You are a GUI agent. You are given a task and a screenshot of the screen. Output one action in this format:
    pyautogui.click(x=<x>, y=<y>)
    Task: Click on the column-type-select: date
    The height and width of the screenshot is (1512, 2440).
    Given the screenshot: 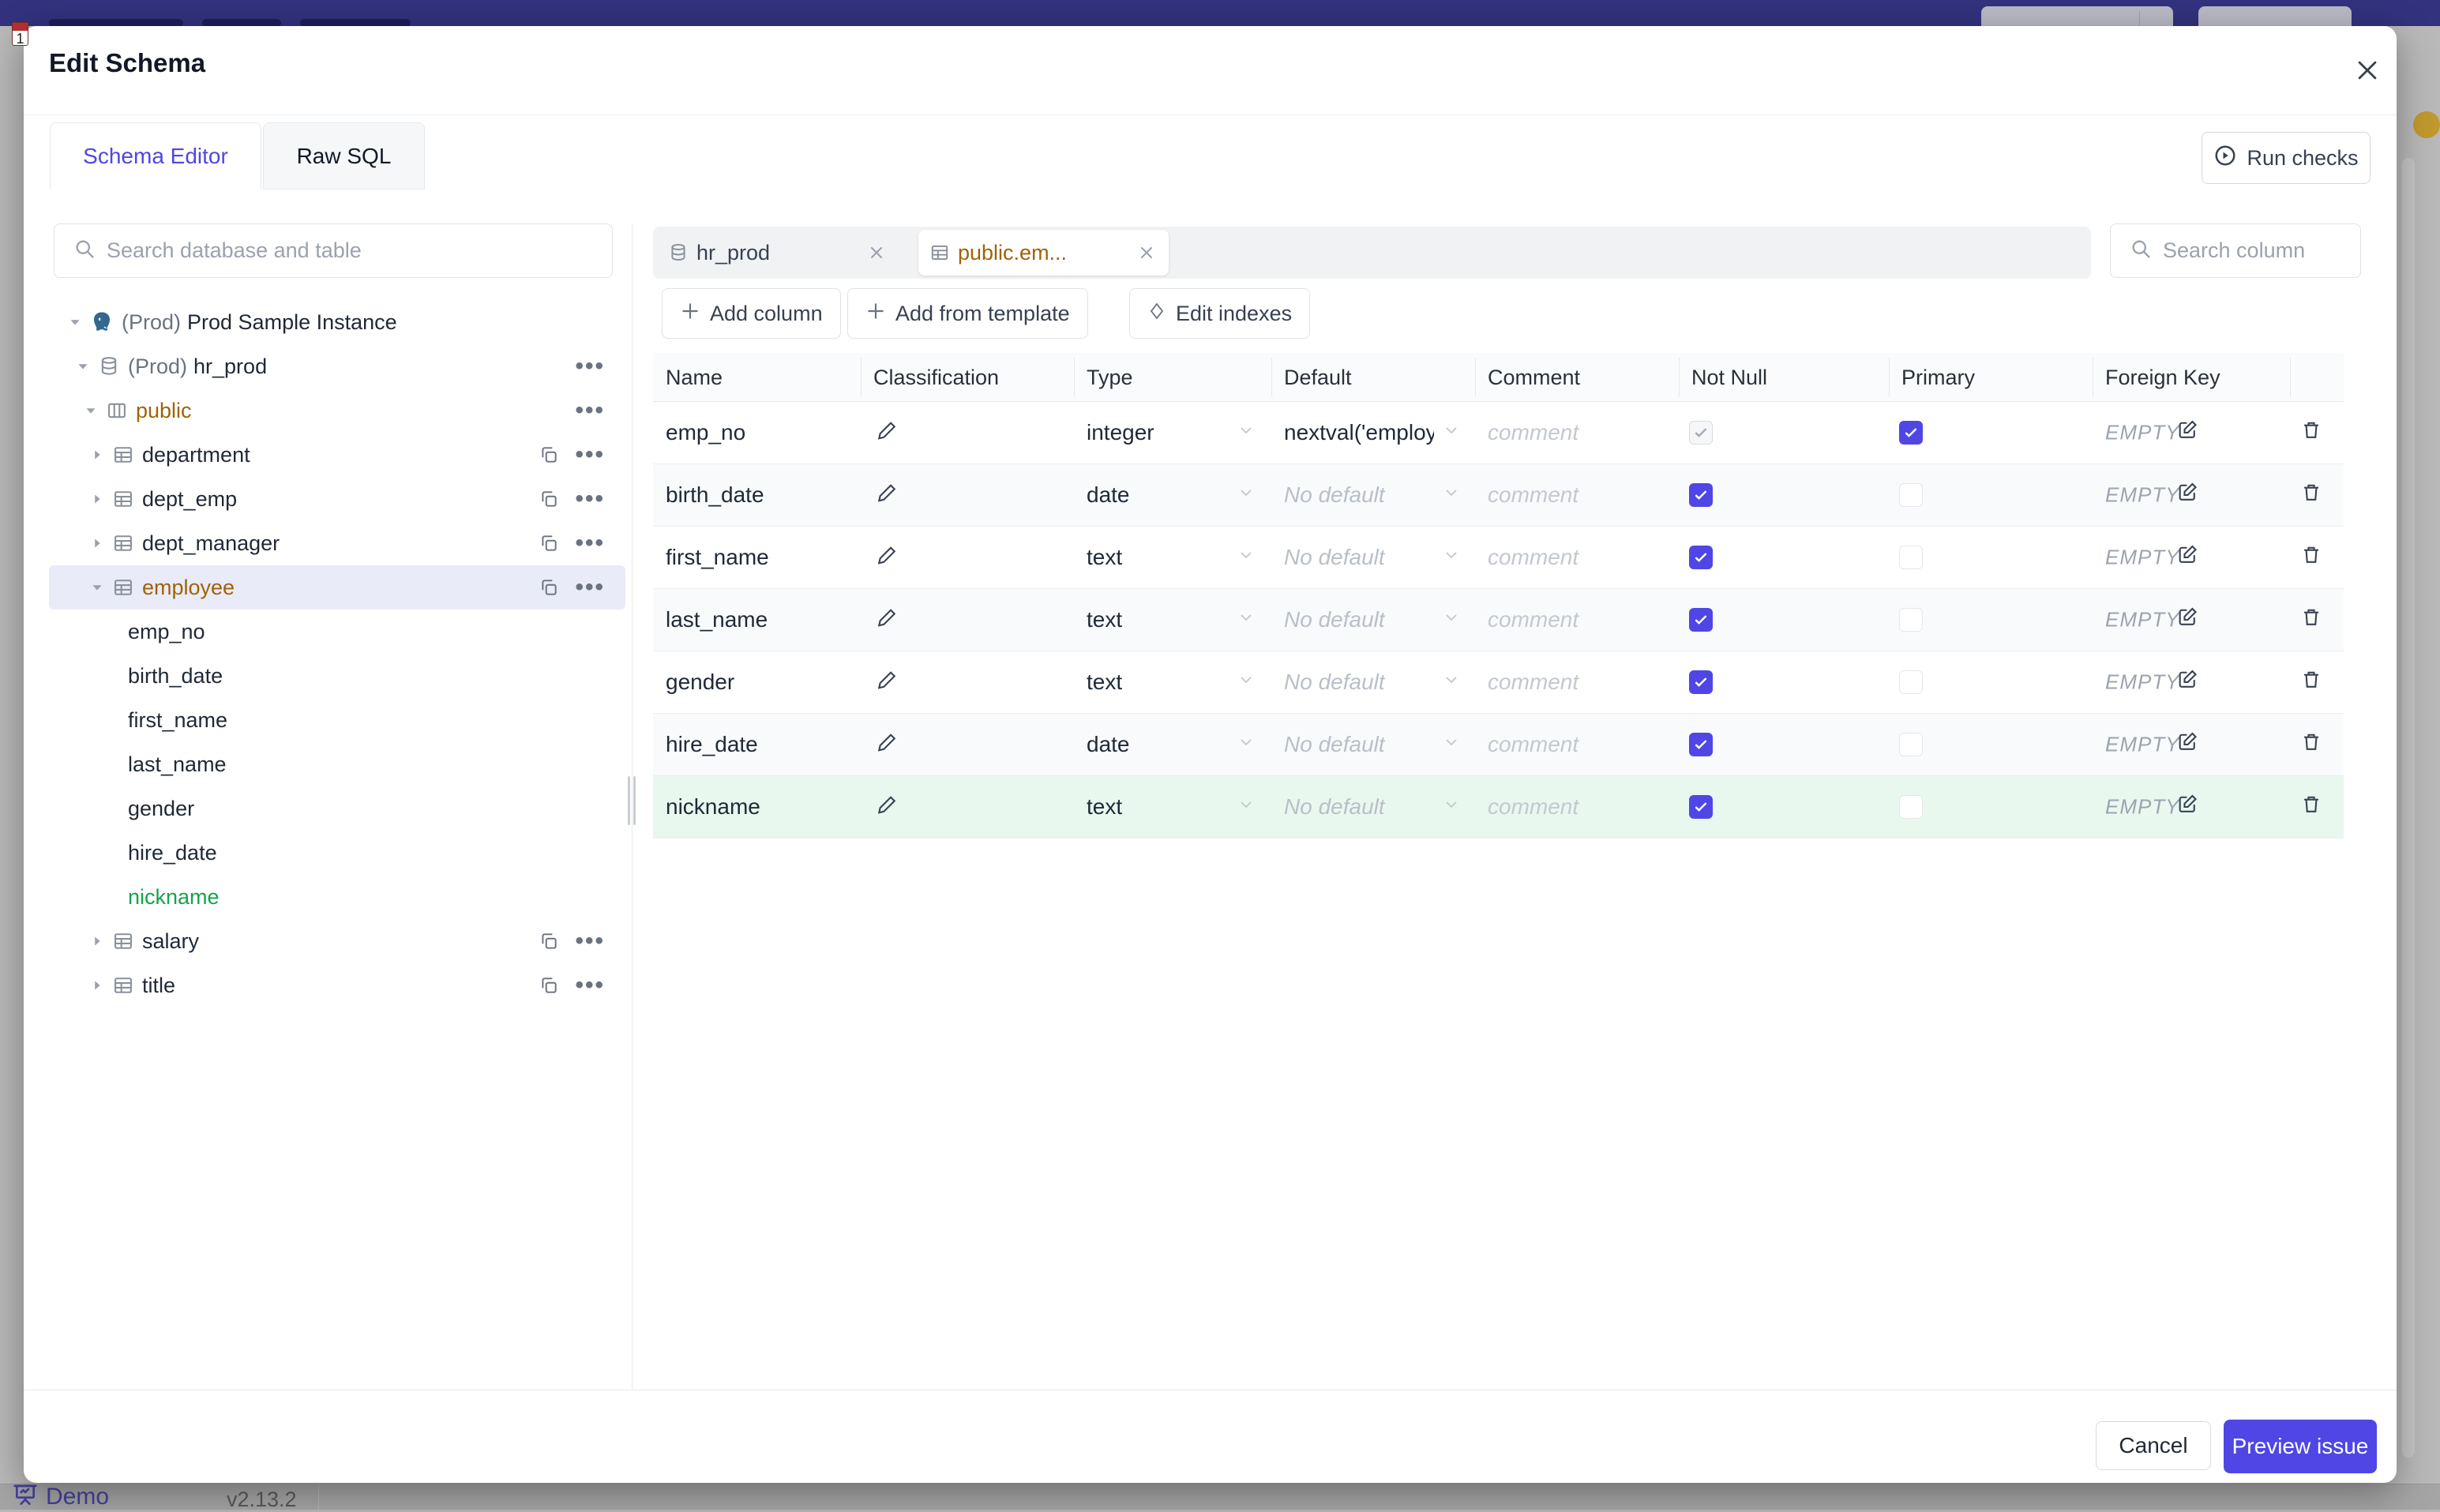 What is the action you would take?
    pyautogui.click(x=1108, y=744)
    